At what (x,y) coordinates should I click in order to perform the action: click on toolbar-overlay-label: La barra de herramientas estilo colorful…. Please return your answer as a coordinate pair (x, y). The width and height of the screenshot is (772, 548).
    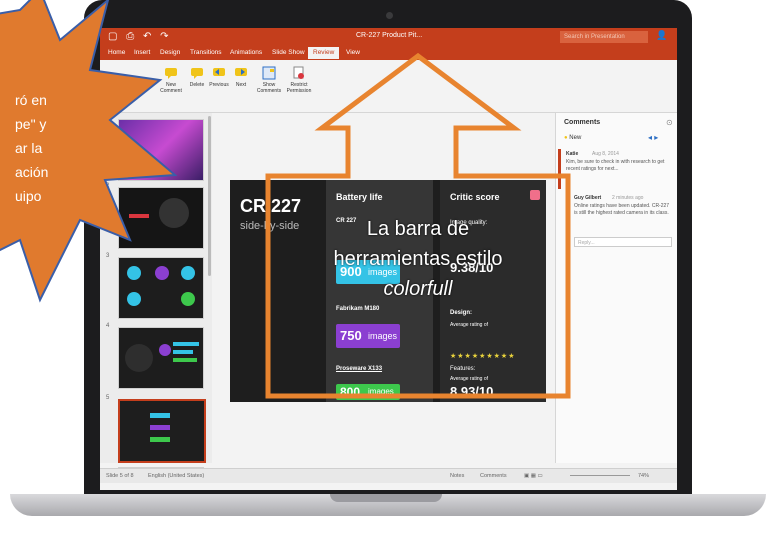
    Looking at the image, I should click on (418, 259).